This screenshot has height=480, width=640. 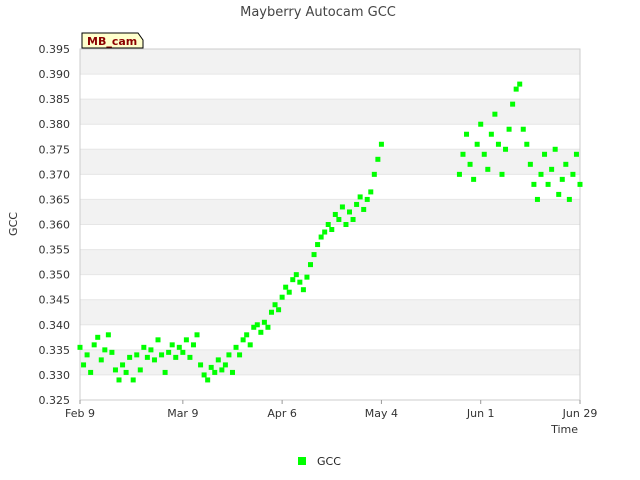 What do you see at coordinates (55, 124) in the screenshot?
I see `y-tick-label: 0.380` at bounding box center [55, 124].